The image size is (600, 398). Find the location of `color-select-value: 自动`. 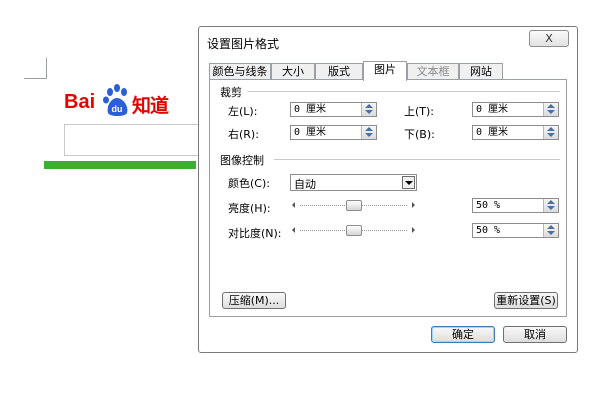

color-select-value: 自动 is located at coordinates (305, 184).